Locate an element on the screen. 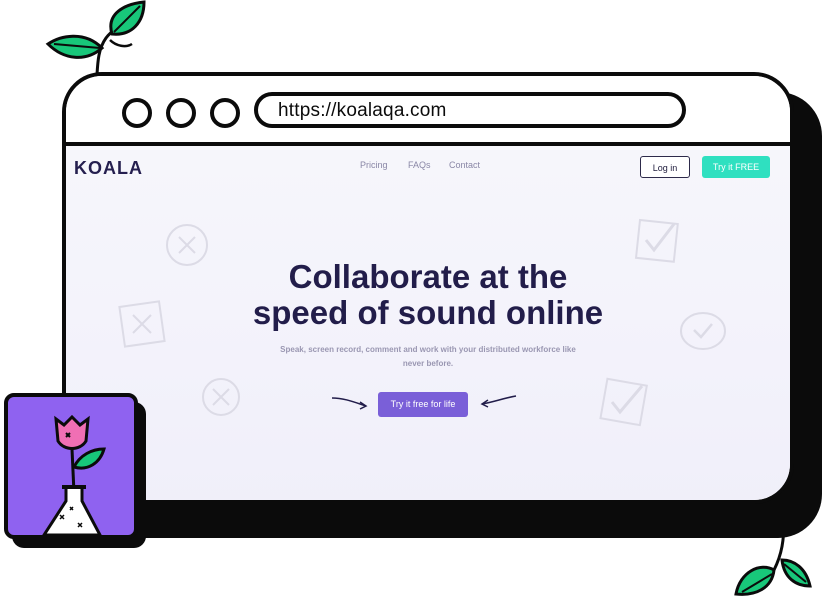  hero-line-1: Collaborate at the is located at coordinates (428, 276).